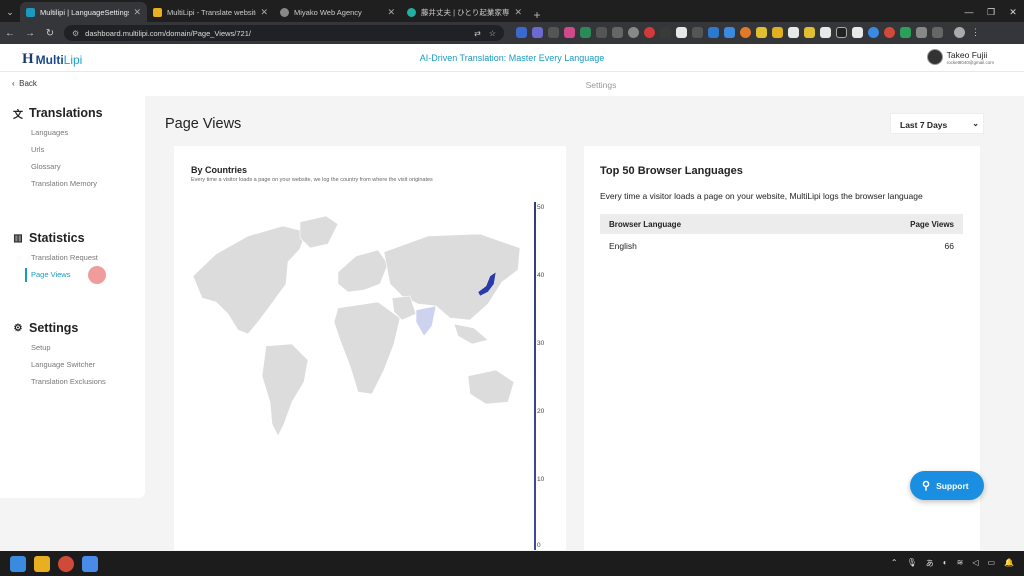 This screenshot has height=576, width=1024. I want to click on browser-tab: Miyako Web Agency ✕, so click(337, 12).